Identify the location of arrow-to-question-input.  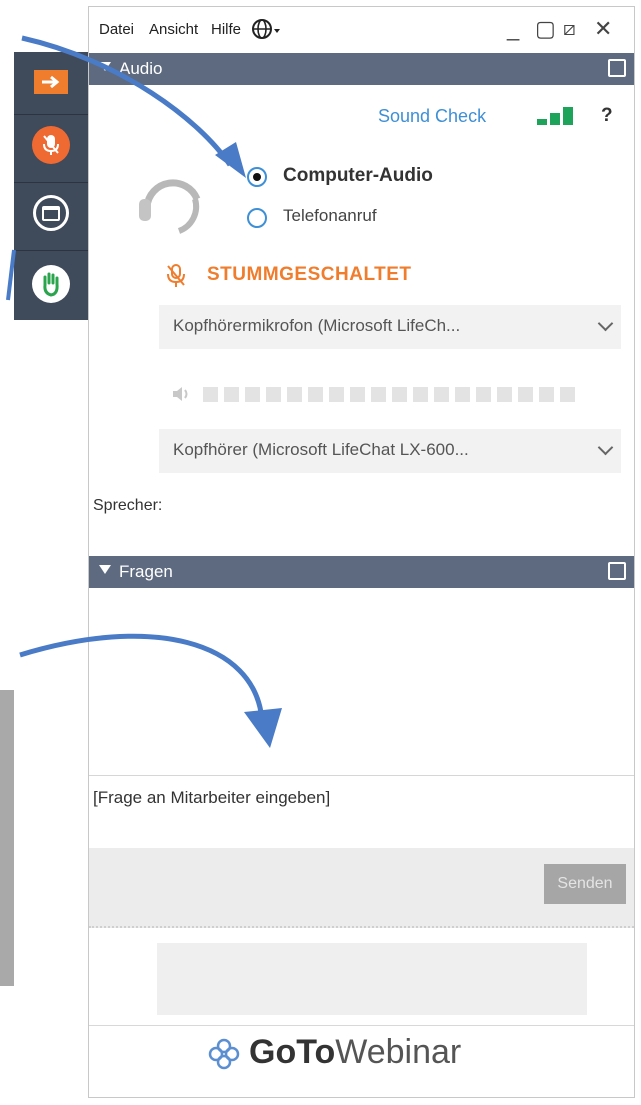
(142, 677).